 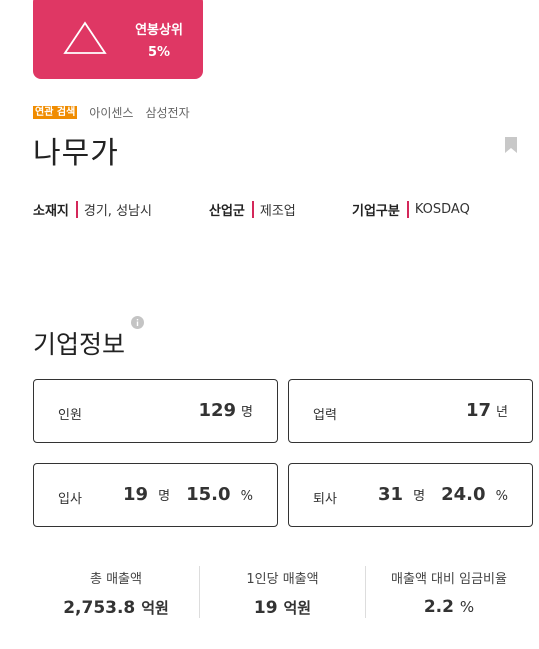 What do you see at coordinates (410, 495) in the screenshot?
I see `leaves-card: 퇴사 31 명 24.0 %` at bounding box center [410, 495].